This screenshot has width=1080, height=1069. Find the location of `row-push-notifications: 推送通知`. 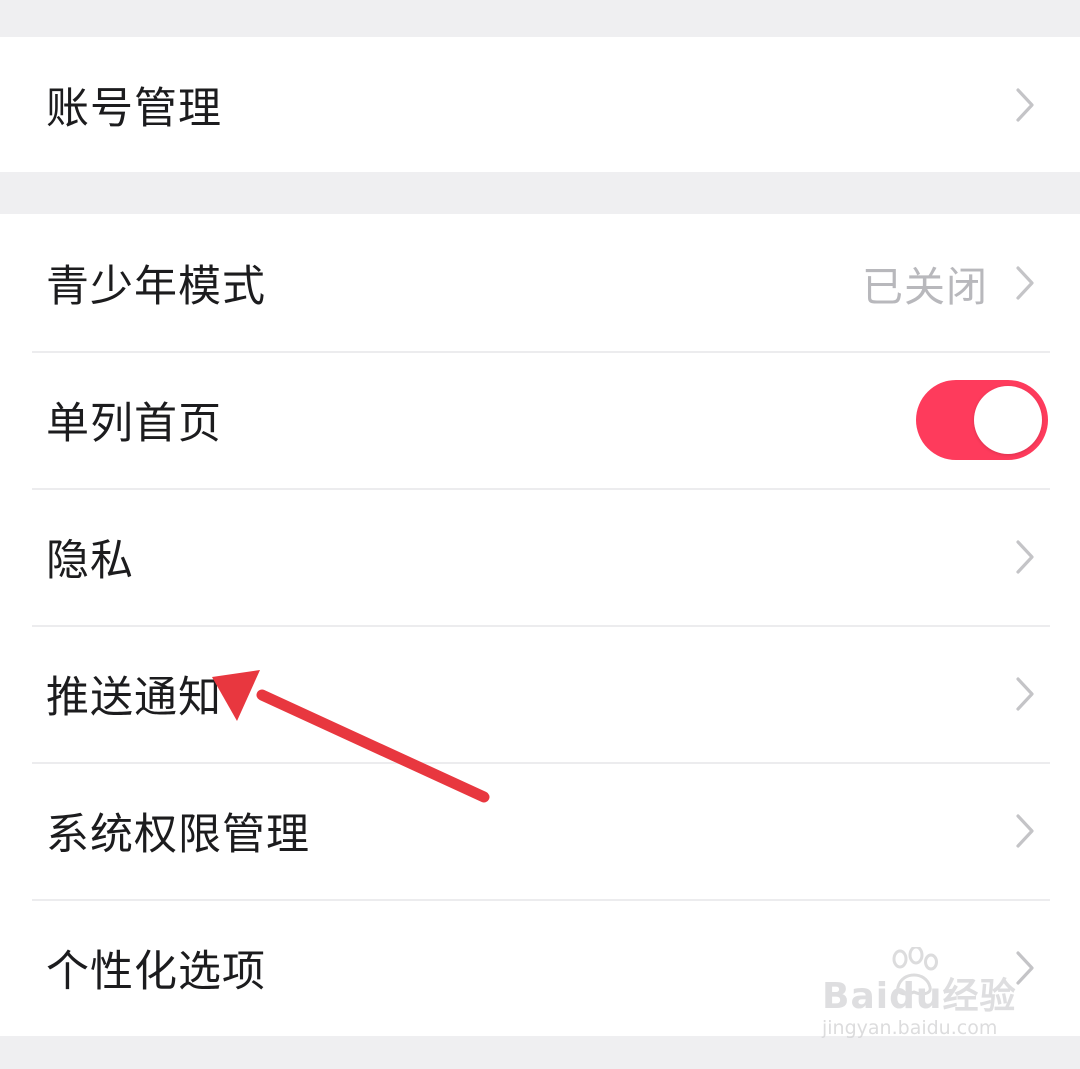

row-push-notifications: 推送通知 is located at coordinates (540, 693).